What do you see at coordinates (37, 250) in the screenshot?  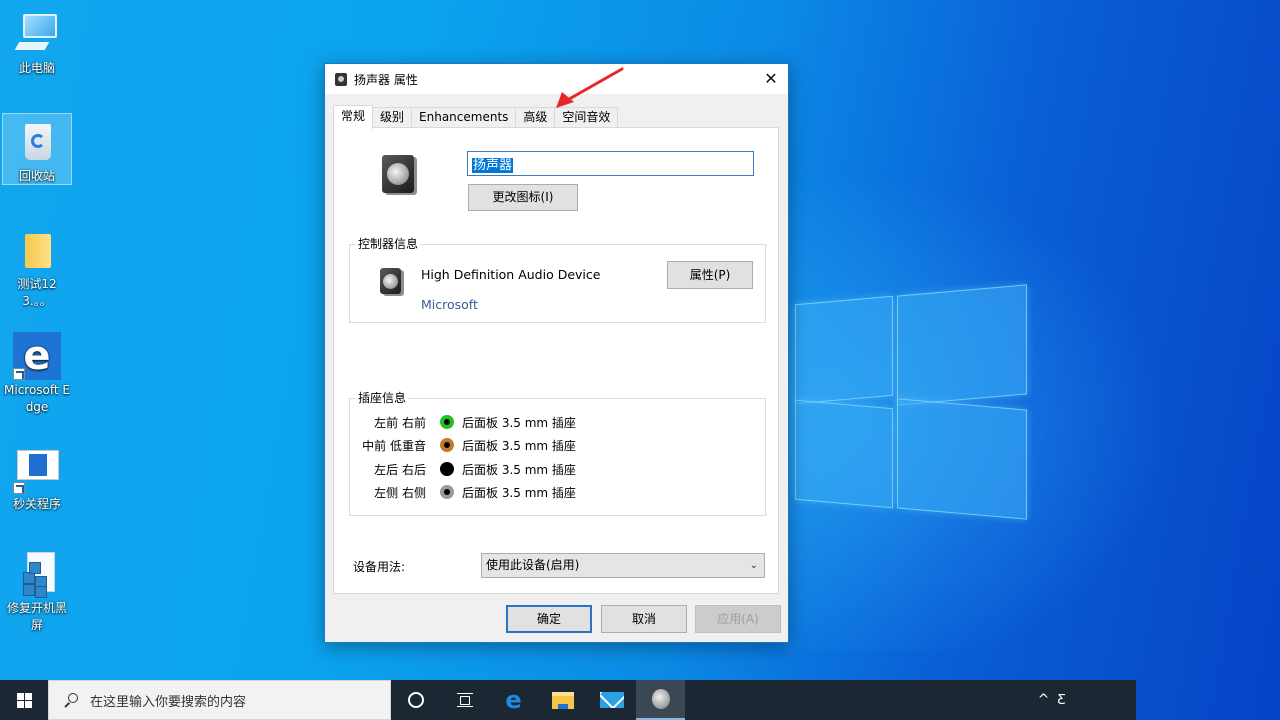 I see `folder-icon` at bounding box center [37, 250].